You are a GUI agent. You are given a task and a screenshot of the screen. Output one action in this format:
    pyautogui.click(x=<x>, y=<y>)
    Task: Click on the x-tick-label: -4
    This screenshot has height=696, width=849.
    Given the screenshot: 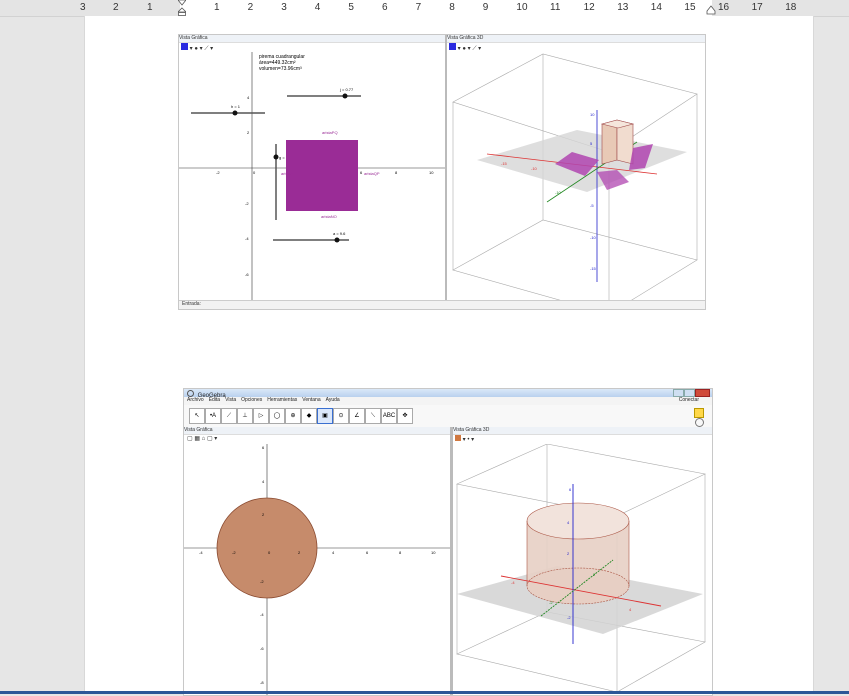 What is the action you would take?
    pyautogui.click(x=201, y=552)
    